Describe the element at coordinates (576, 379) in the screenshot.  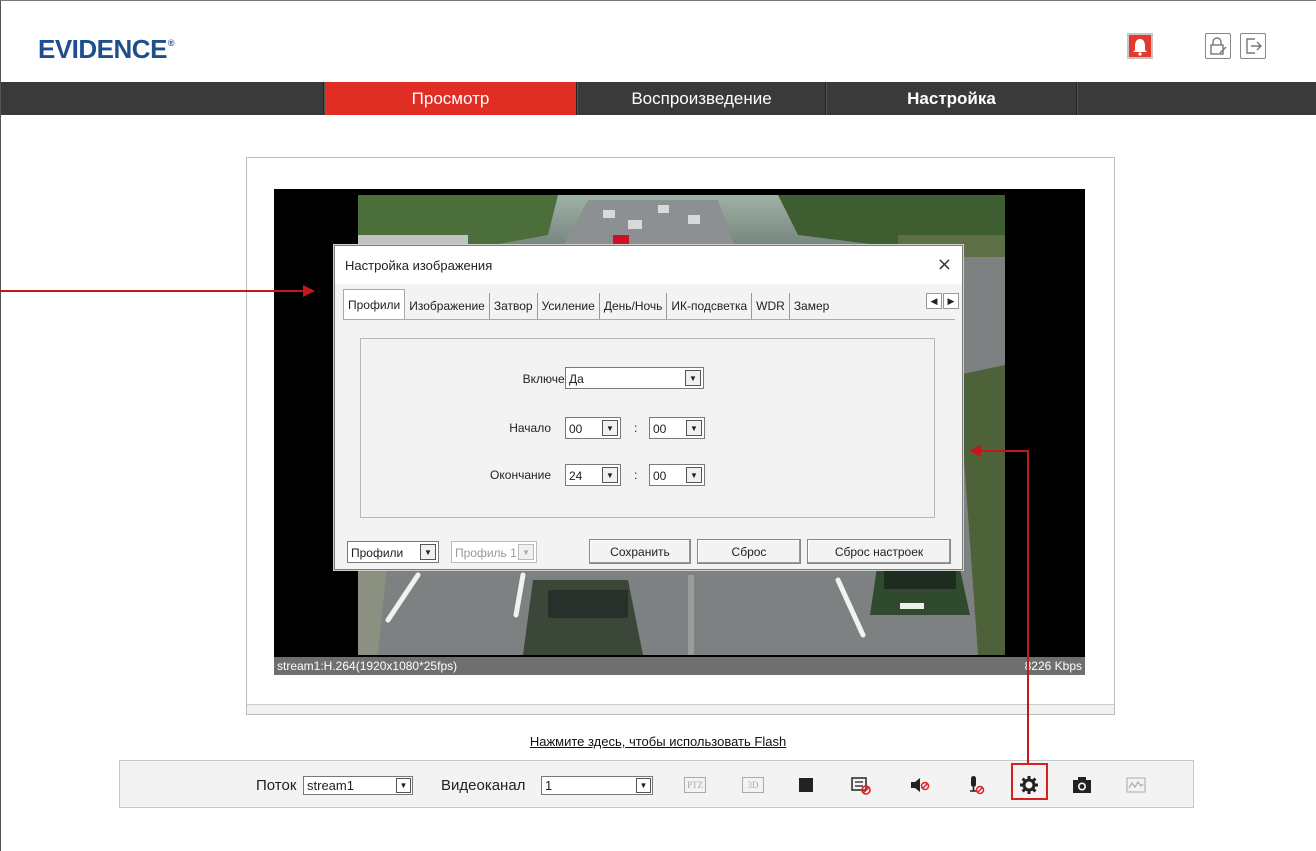
I see `enabled-select-value: Да` at that location.